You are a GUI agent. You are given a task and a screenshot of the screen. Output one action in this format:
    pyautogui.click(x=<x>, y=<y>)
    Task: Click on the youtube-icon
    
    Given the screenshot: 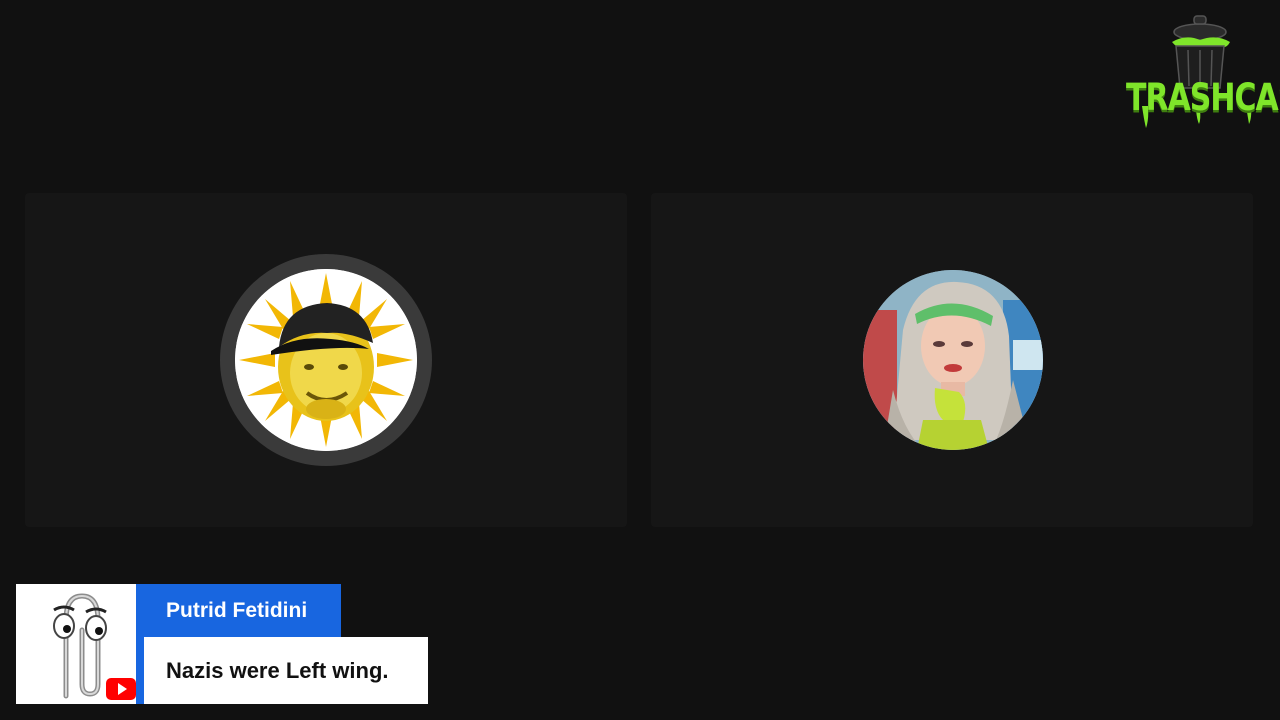 What is the action you would take?
    pyautogui.click(x=121, y=689)
    